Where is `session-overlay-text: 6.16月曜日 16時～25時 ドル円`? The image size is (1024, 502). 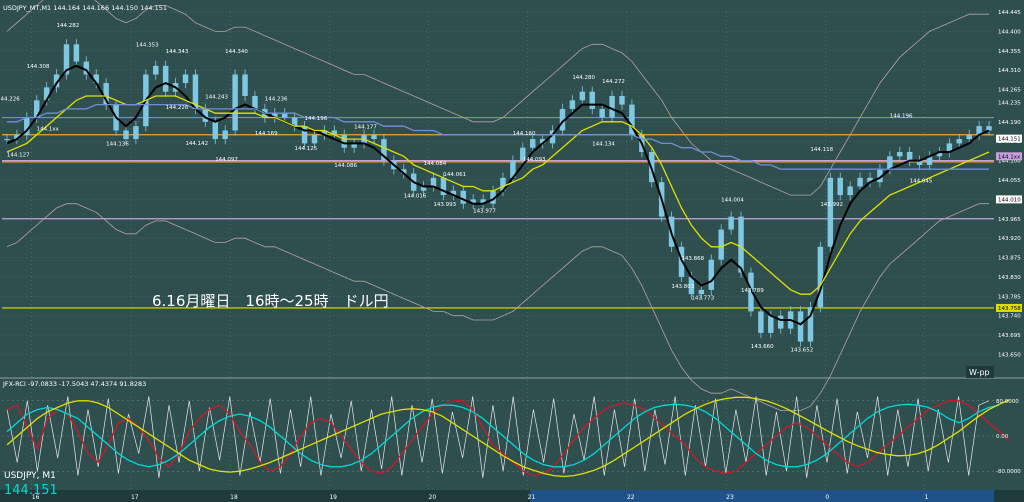
session-overlay-text: 6.16月曜日 16時～25時 ドル円 is located at coordinates (270, 301).